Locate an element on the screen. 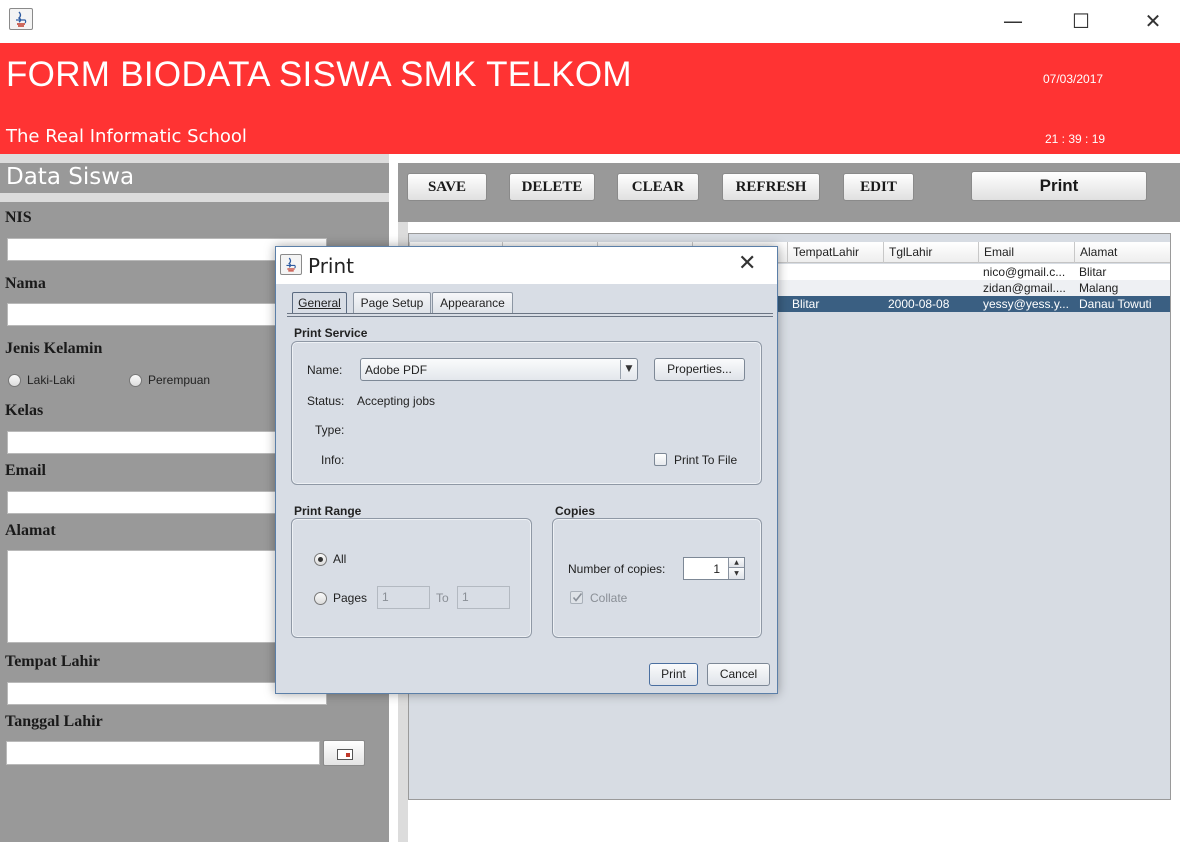 The image size is (1186, 842). copies-spinner: 1 ▲ ▼ is located at coordinates (714, 568).